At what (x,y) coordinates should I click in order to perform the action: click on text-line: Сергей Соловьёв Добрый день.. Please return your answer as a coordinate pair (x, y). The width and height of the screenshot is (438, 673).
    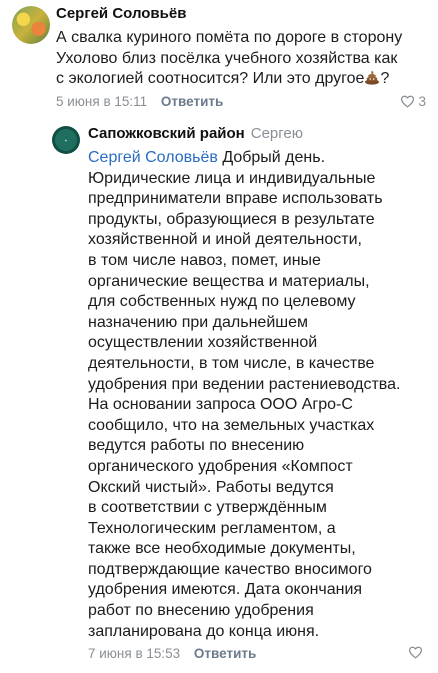
    Looking at the image, I should click on (259, 158).